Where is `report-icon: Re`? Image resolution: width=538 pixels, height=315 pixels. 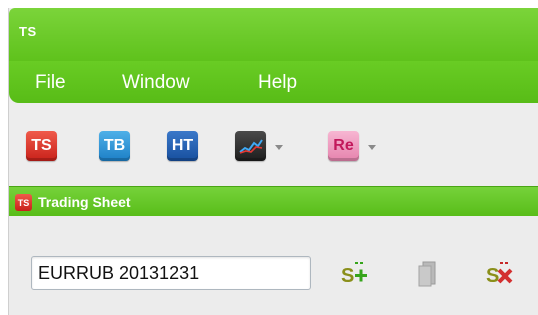
report-icon: Re is located at coordinates (343, 145).